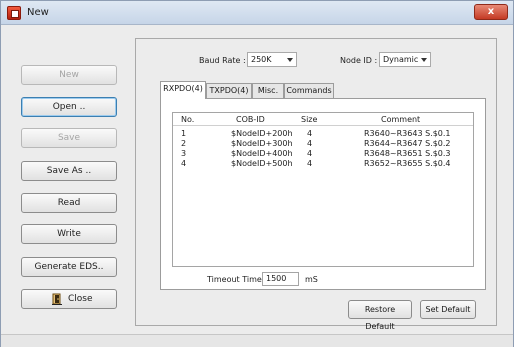 The width and height of the screenshot is (514, 347). What do you see at coordinates (407, 143) in the screenshot?
I see `row-comment: R3644~R3647 S.$0.2` at bounding box center [407, 143].